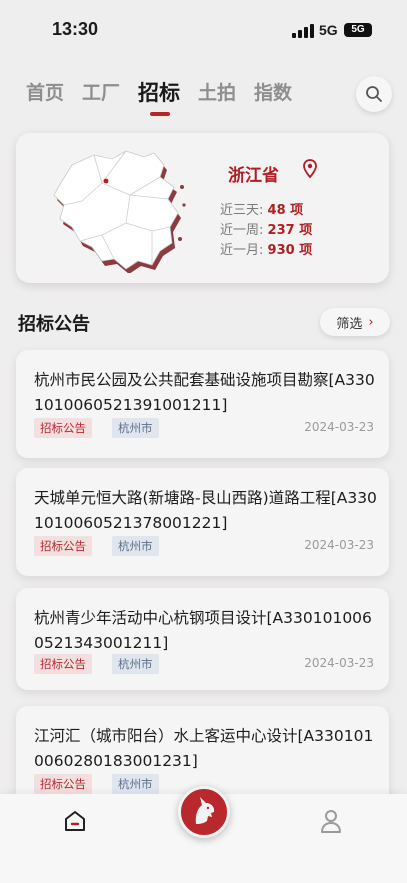  I want to click on tab-home: 首页, so click(45, 98).